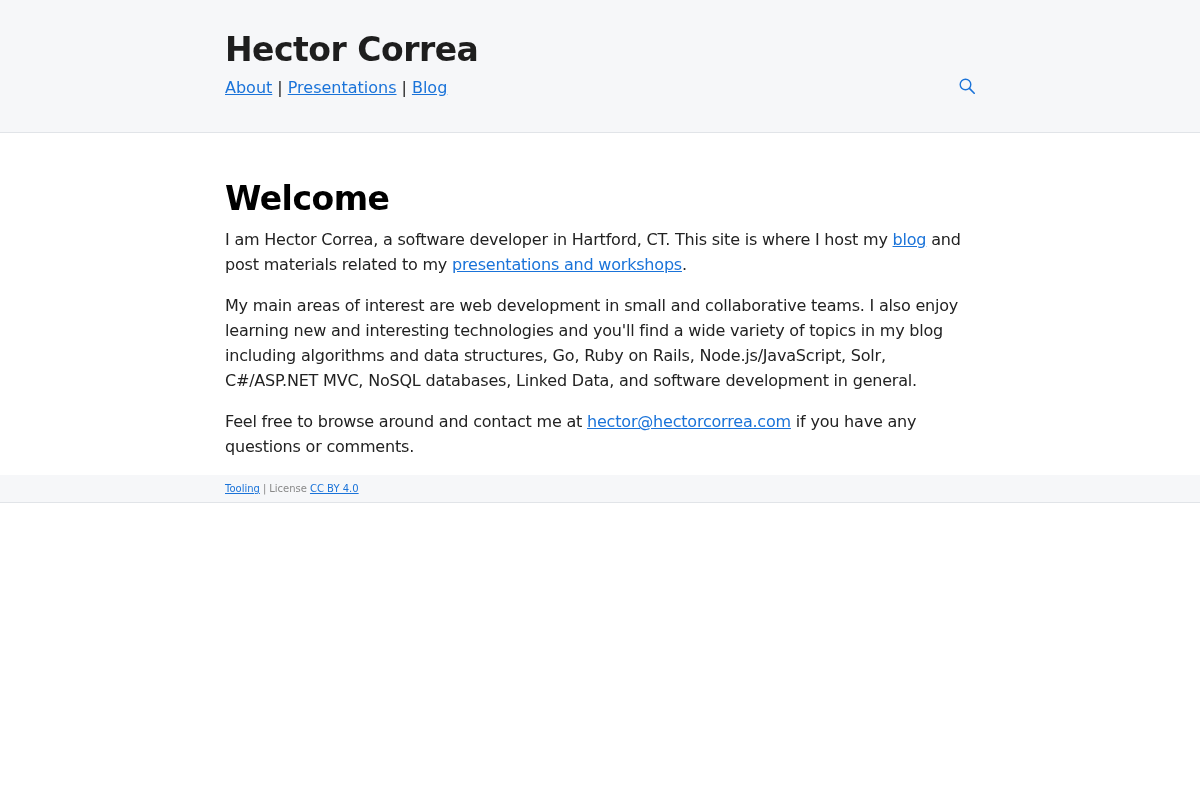 This screenshot has width=1200, height=800. What do you see at coordinates (334, 488) in the screenshot?
I see `footer-link: CC BY 4.0` at bounding box center [334, 488].